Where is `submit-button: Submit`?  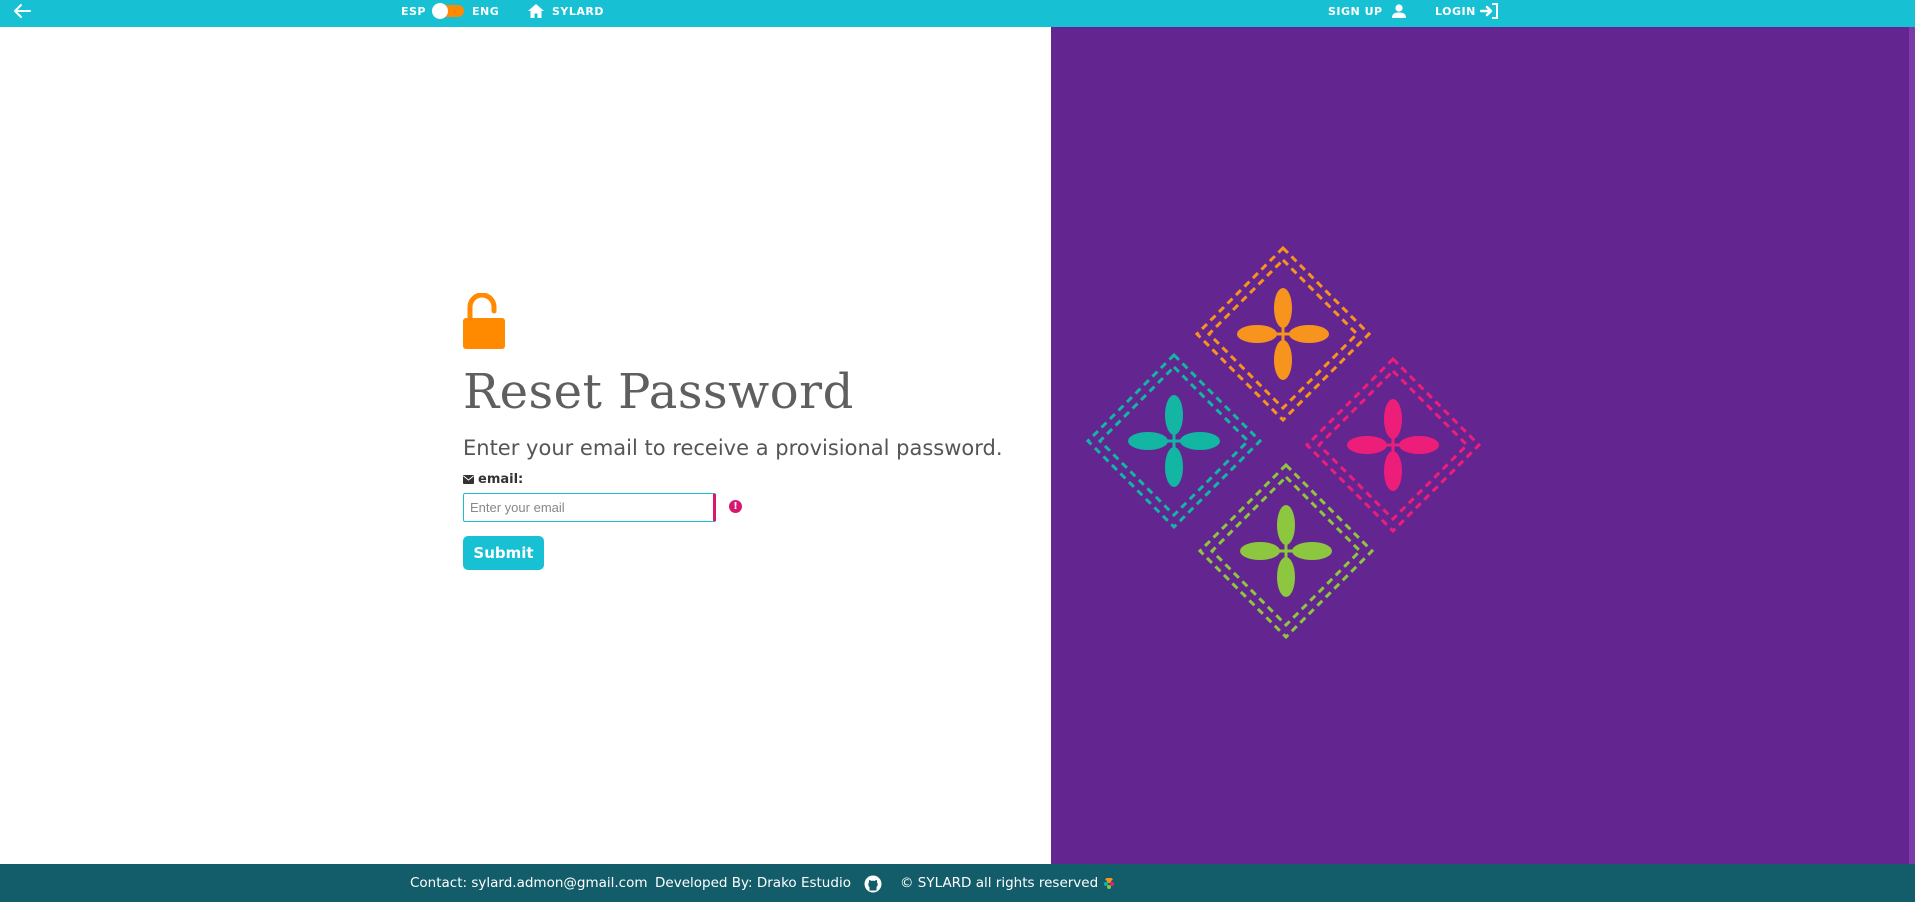 submit-button: Submit is located at coordinates (503, 553).